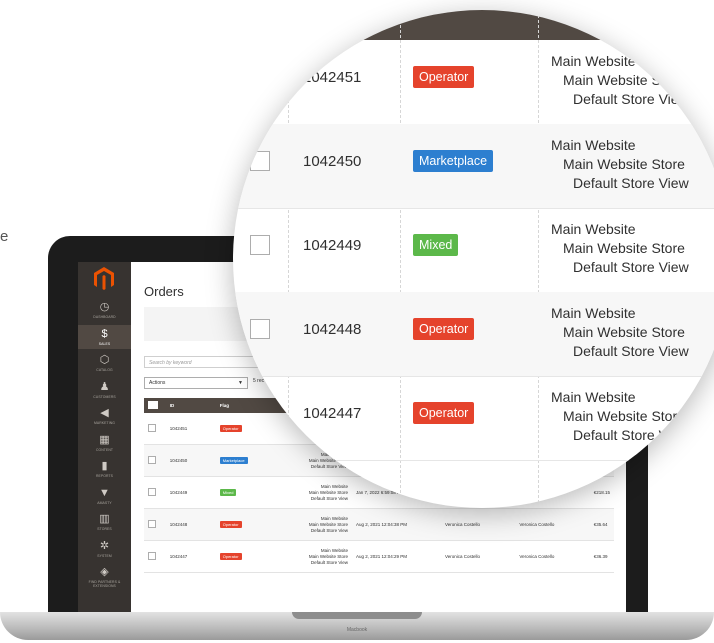 The image size is (714, 643). I want to click on catalog-icon: ⬡, so click(104, 360).